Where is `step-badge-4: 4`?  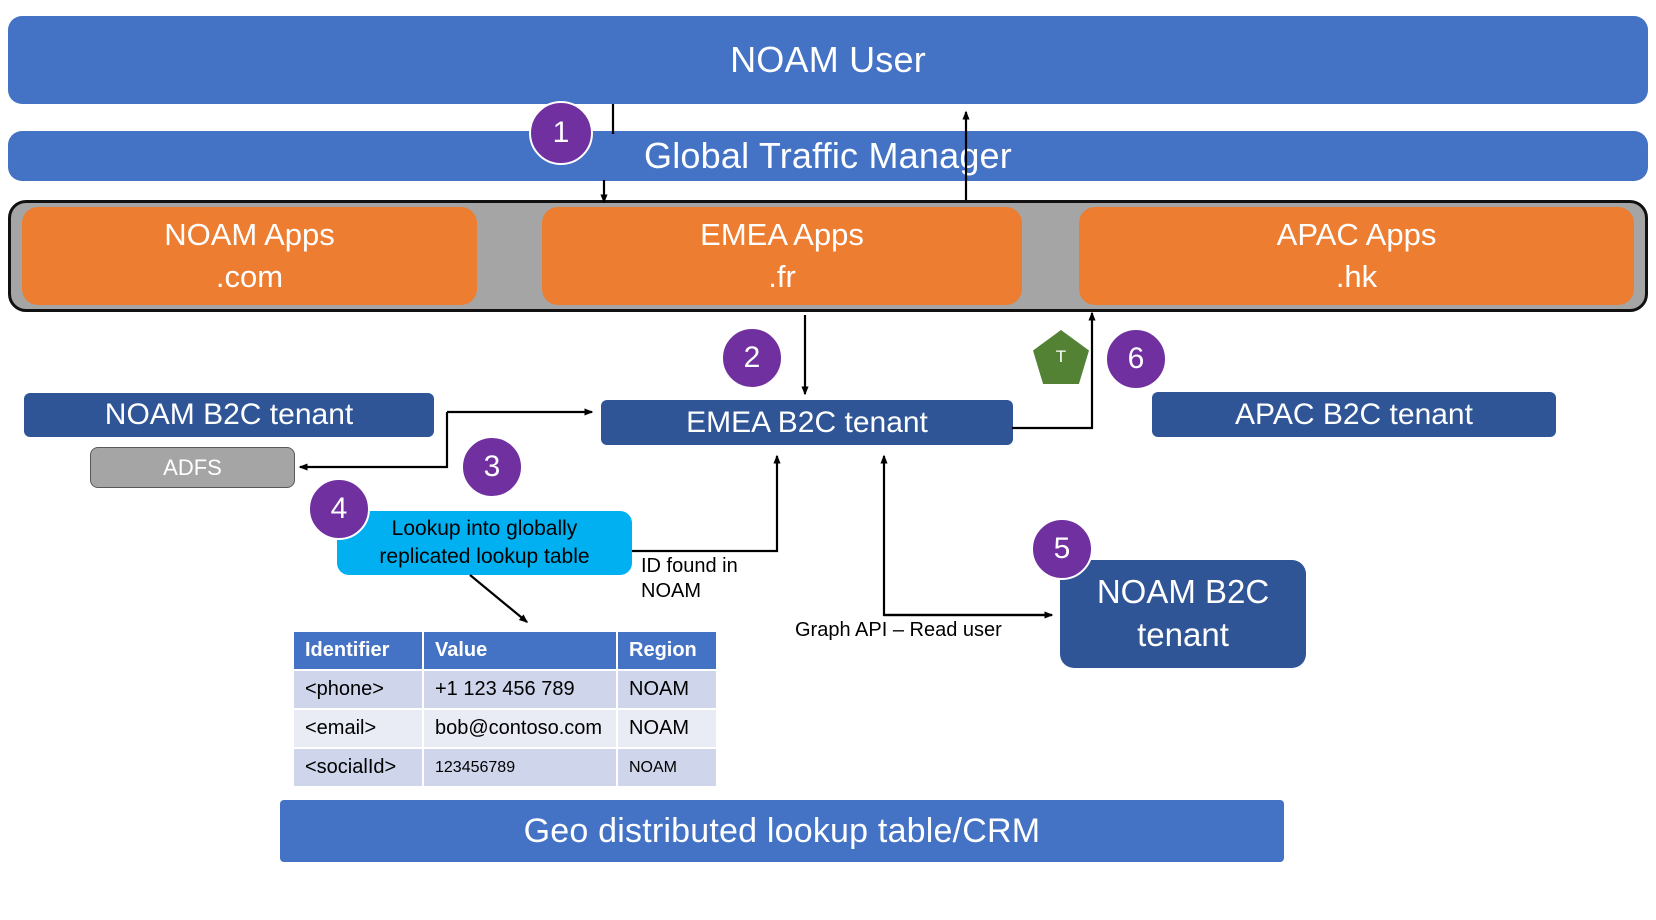
step-badge-4: 4 is located at coordinates (339, 509).